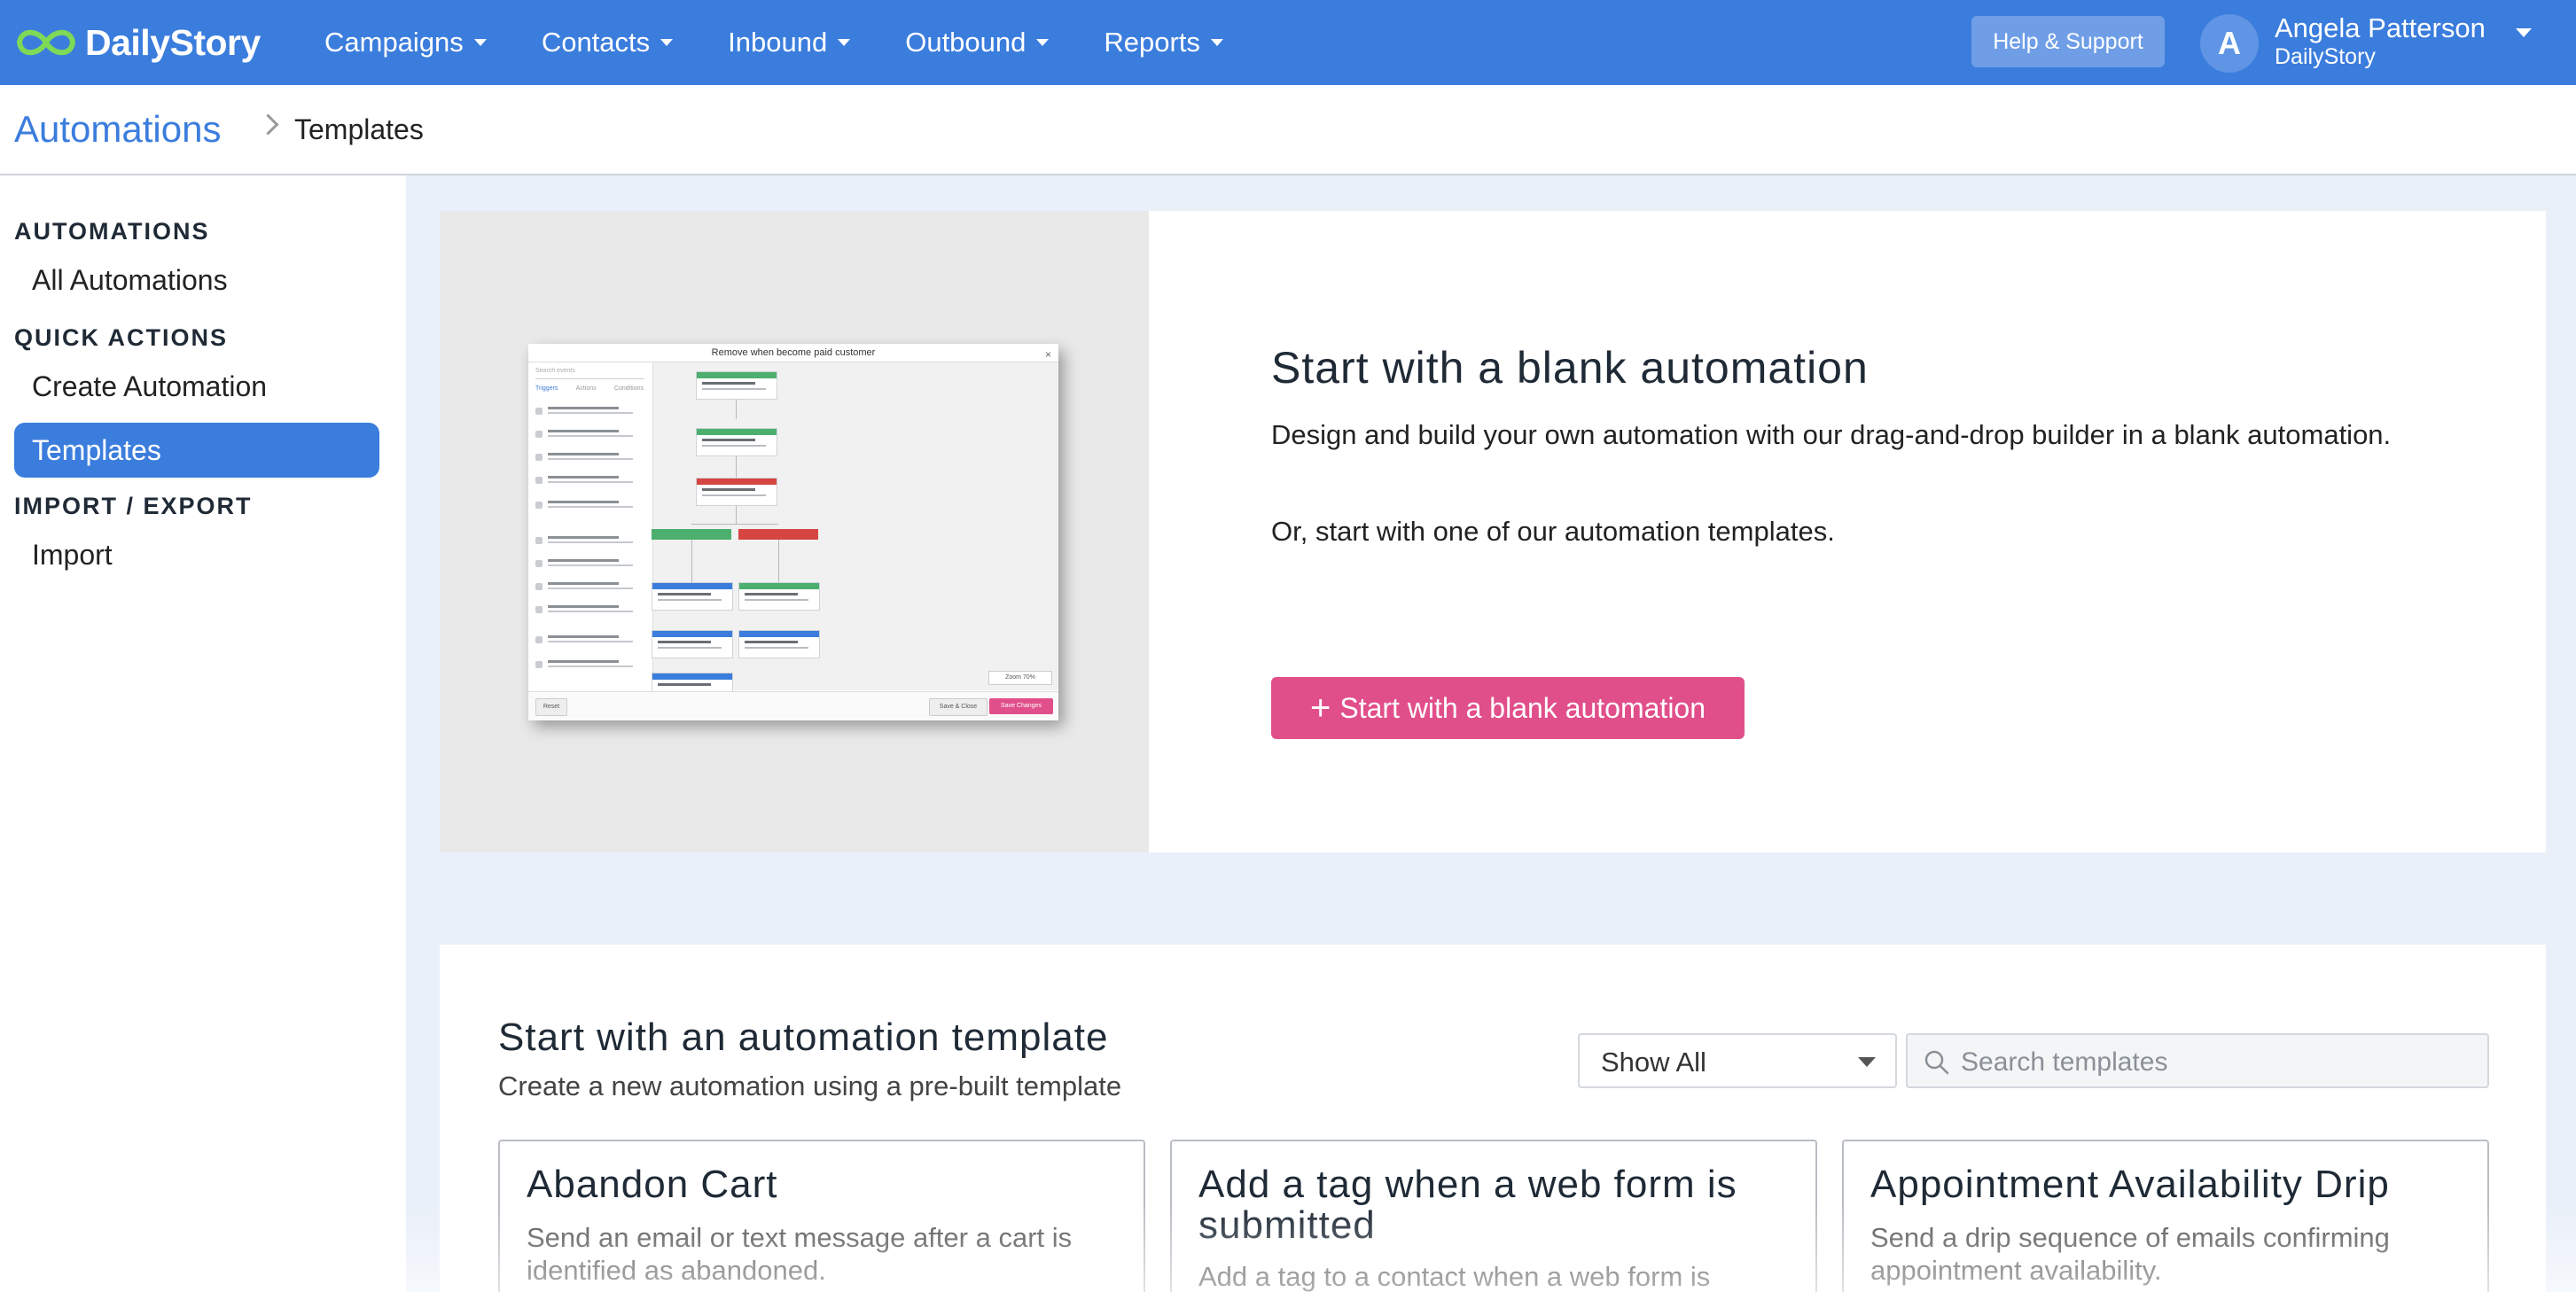  What do you see at coordinates (652, 1184) in the screenshot?
I see `template-card-title: Abandon Cart` at bounding box center [652, 1184].